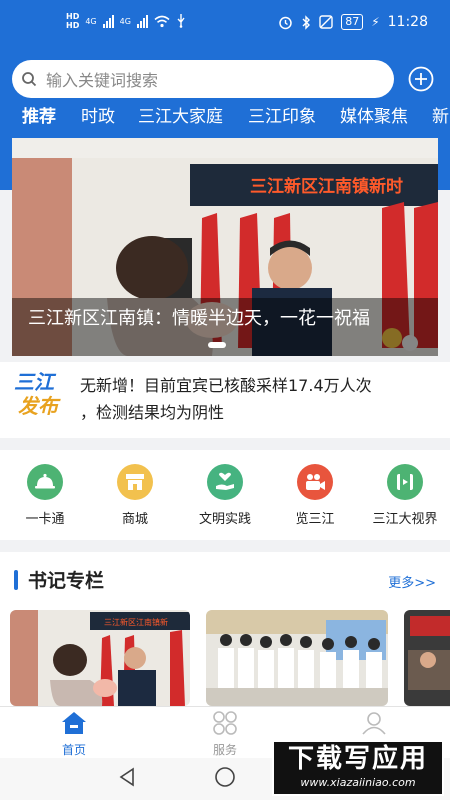 The width and height of the screenshot is (450, 800). What do you see at coordinates (45, 519) in the screenshot?
I see `service-label: 一卡通` at bounding box center [45, 519].